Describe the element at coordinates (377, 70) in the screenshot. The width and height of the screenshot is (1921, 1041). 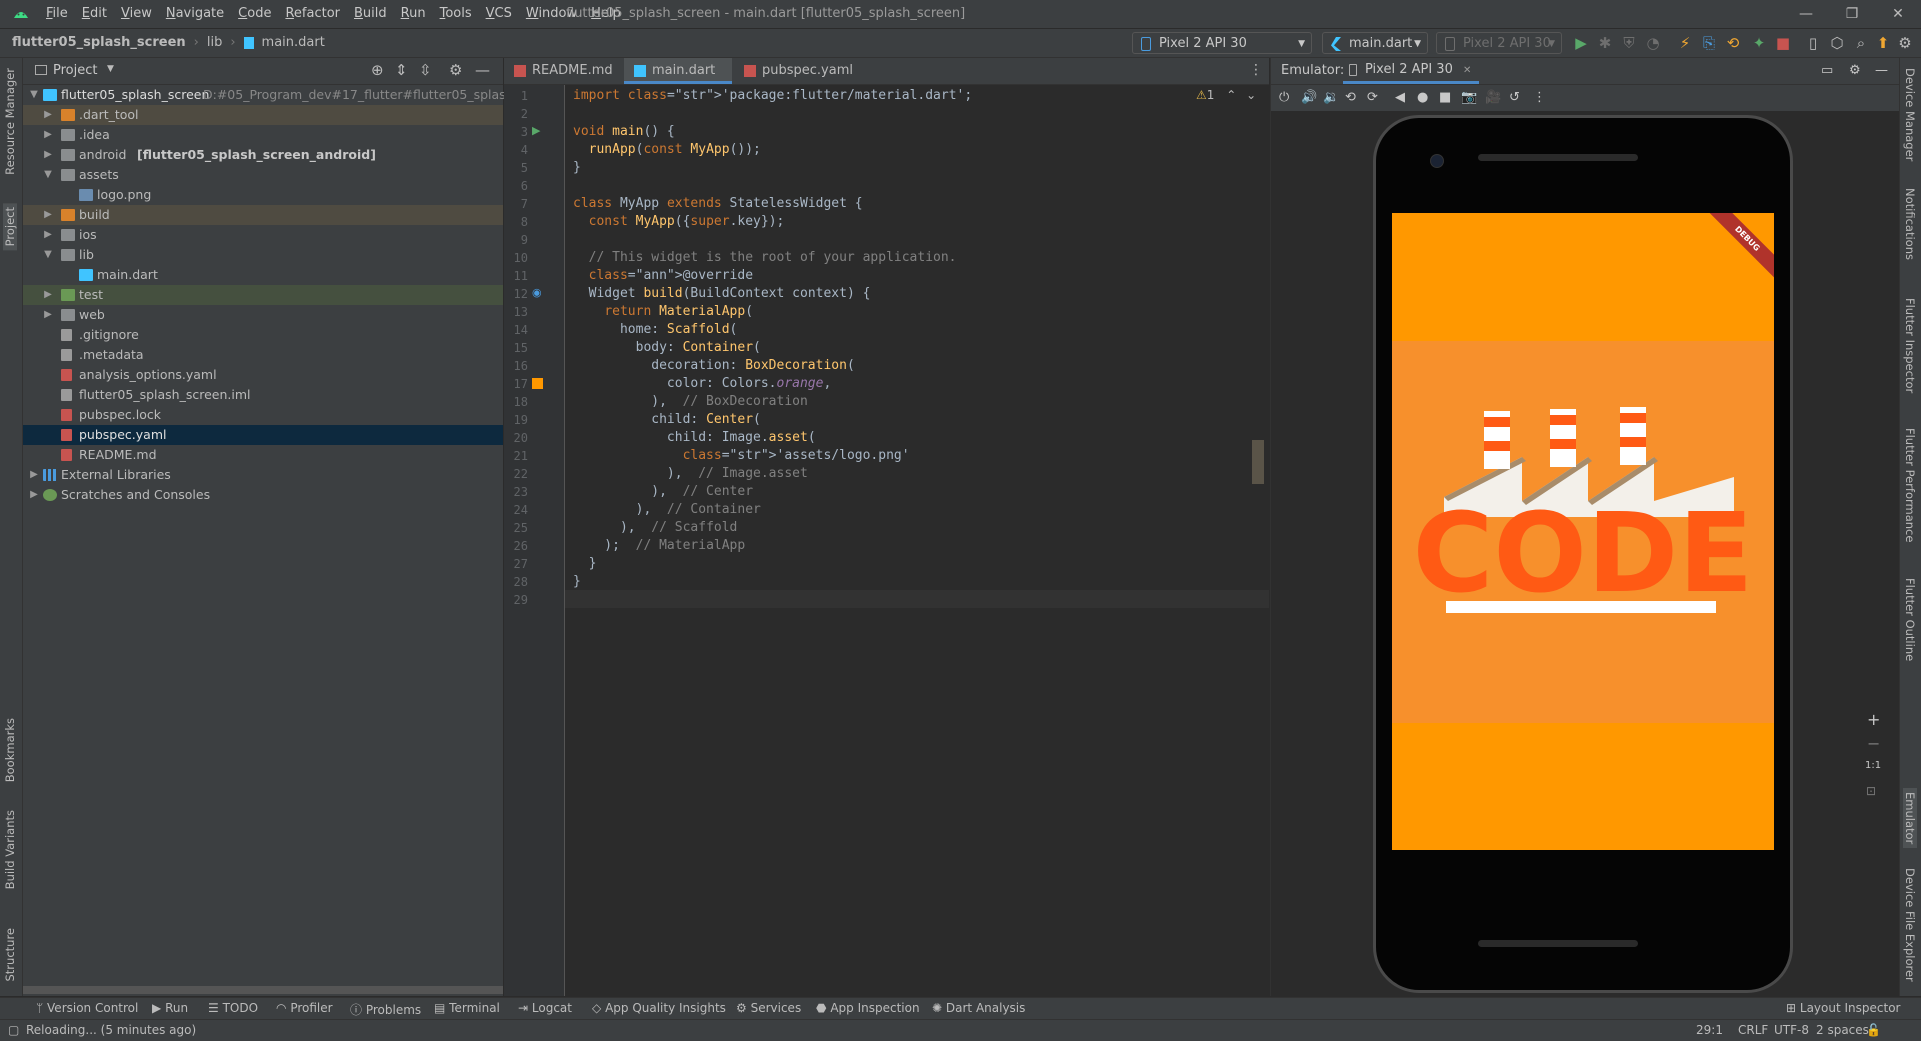
I see `locate-icon: ⊕` at that location.